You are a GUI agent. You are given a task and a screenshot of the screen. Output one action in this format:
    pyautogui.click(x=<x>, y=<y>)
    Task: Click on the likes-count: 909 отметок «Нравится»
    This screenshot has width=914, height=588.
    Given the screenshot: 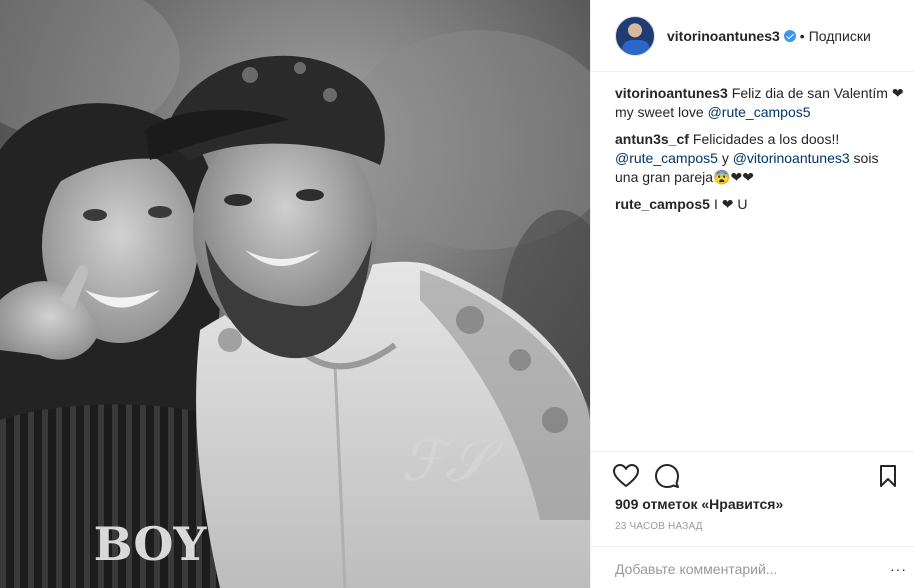 What is the action you would take?
    pyautogui.click(x=699, y=504)
    